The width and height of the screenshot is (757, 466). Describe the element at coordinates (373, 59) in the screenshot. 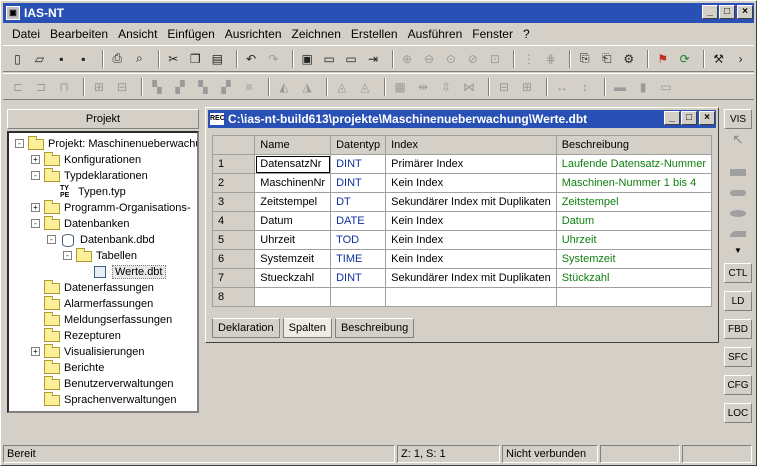

I see `export-icon: ⇥` at that location.